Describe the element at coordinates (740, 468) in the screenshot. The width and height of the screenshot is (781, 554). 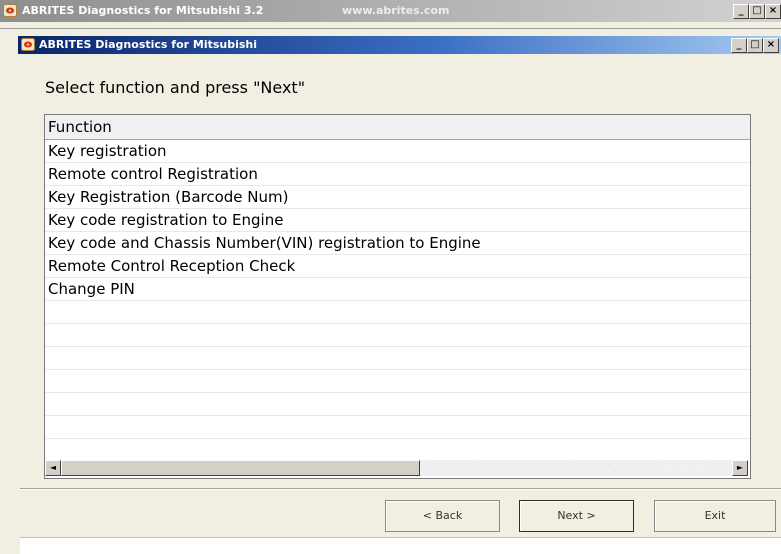
I see `scroll-right-arrow-icon: ►` at that location.